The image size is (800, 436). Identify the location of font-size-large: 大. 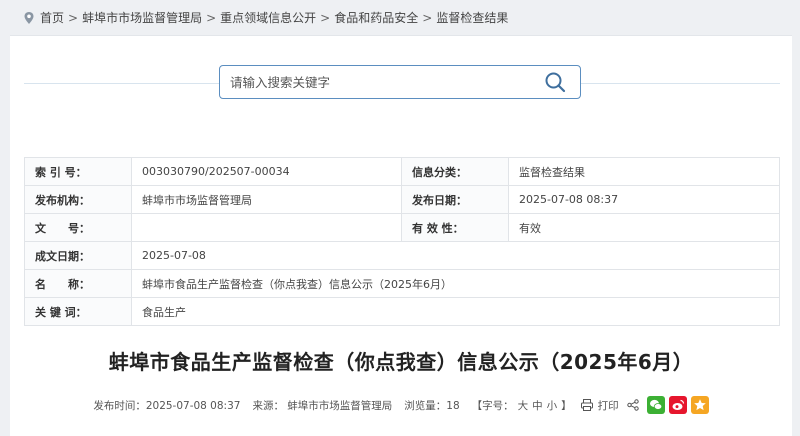
(523, 405).